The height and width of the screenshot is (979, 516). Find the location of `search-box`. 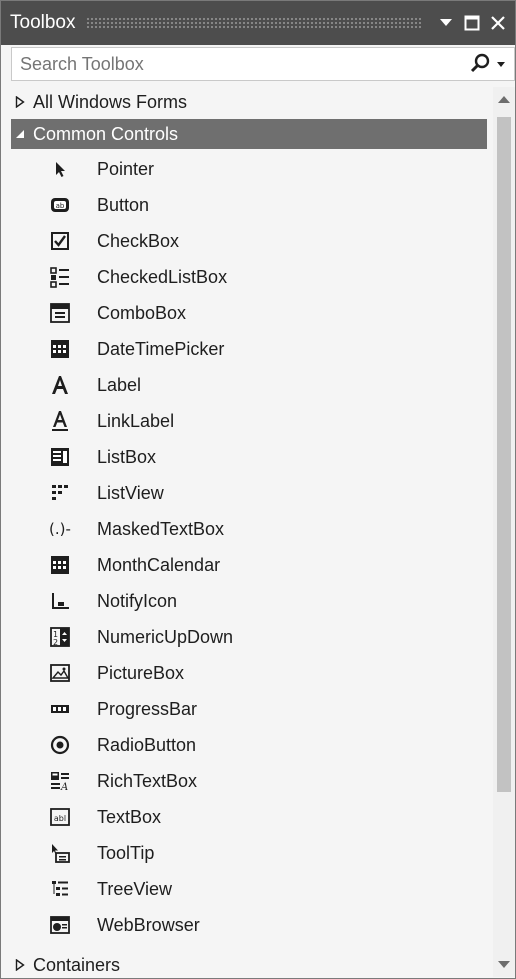

search-box is located at coordinates (263, 64).